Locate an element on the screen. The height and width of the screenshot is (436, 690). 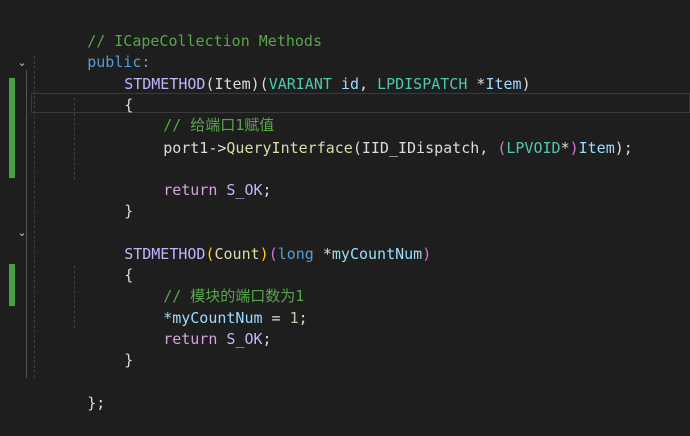
code-line: }; is located at coordinates (69, 391).